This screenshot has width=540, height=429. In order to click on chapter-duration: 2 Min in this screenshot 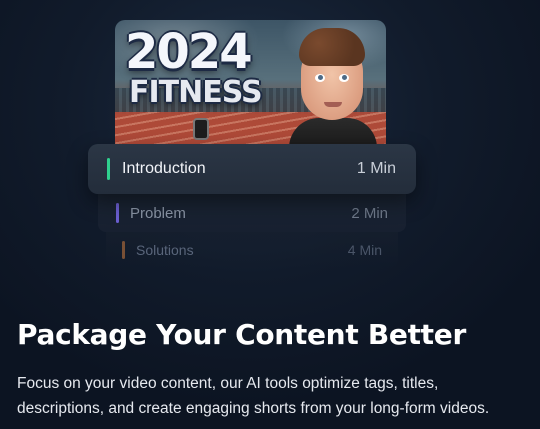, I will do `click(369, 213)`.